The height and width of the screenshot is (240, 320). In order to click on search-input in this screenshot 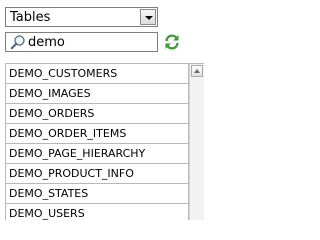, I will do `click(90, 42)`.